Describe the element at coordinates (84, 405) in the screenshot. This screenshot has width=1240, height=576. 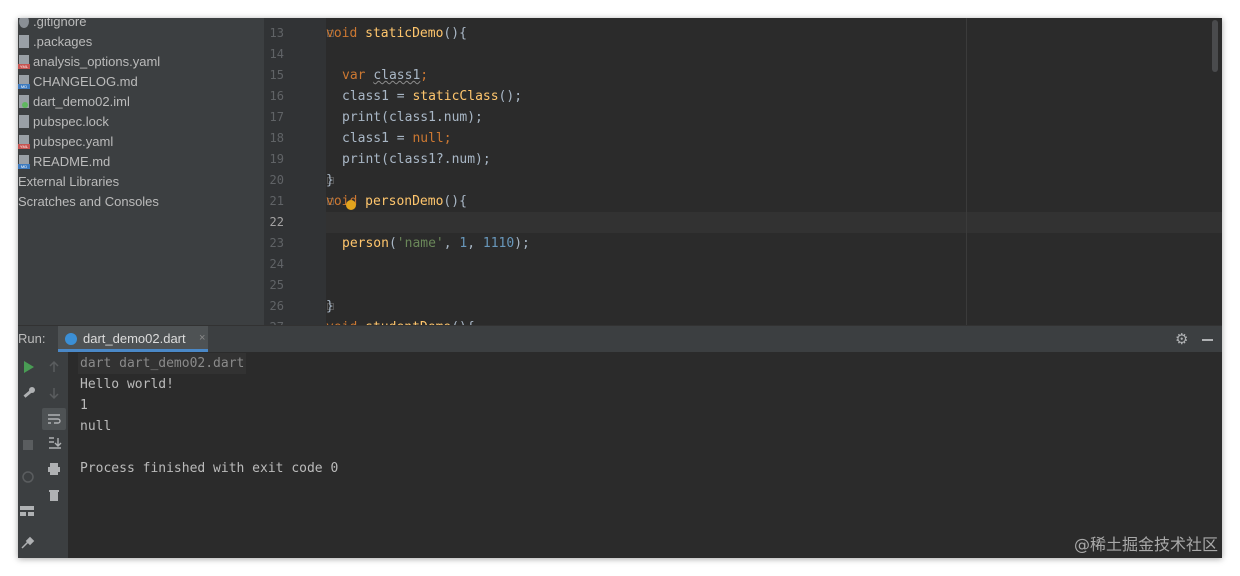
I see `console-line: 1` at that location.